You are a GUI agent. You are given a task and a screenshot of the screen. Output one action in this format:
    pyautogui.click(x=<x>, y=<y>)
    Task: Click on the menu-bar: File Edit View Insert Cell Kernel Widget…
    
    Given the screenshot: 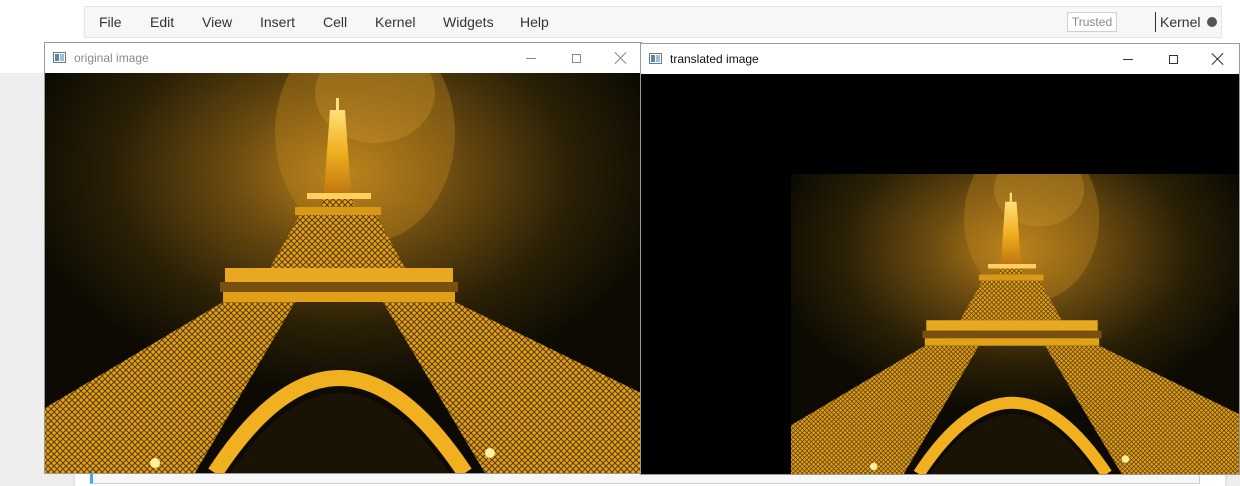 What is the action you would take?
    pyautogui.click(x=653, y=22)
    